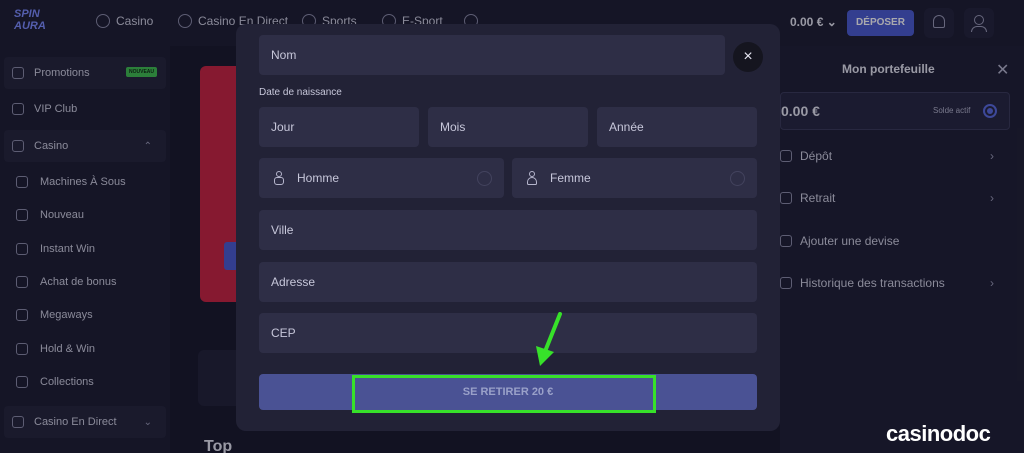 The height and width of the screenshot is (453, 1024). I want to click on highlight-box, so click(504, 394).